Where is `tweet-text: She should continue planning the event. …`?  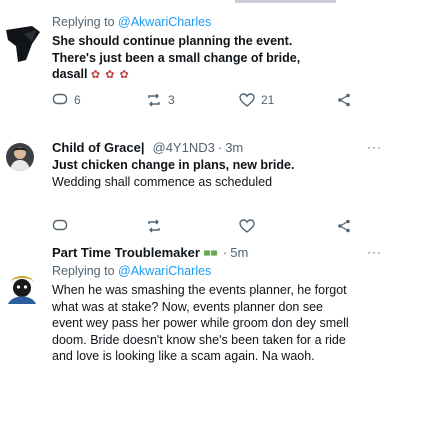 tweet-text: She should continue planning the event. … is located at coordinates (217, 58).